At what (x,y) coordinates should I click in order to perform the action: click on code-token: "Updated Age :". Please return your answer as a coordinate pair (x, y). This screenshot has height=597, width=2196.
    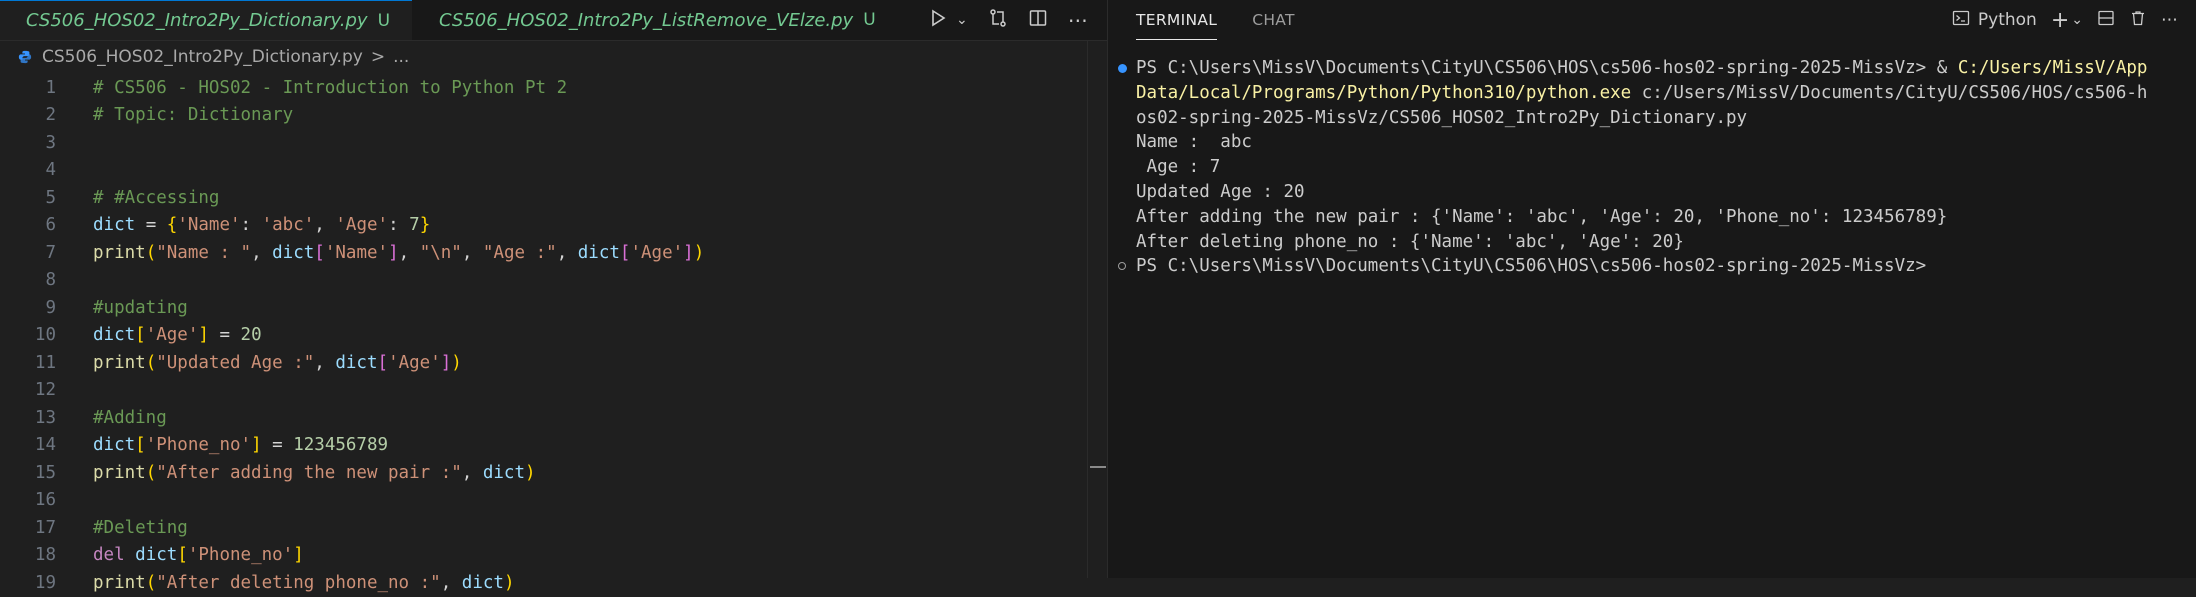
    Looking at the image, I should click on (235, 362).